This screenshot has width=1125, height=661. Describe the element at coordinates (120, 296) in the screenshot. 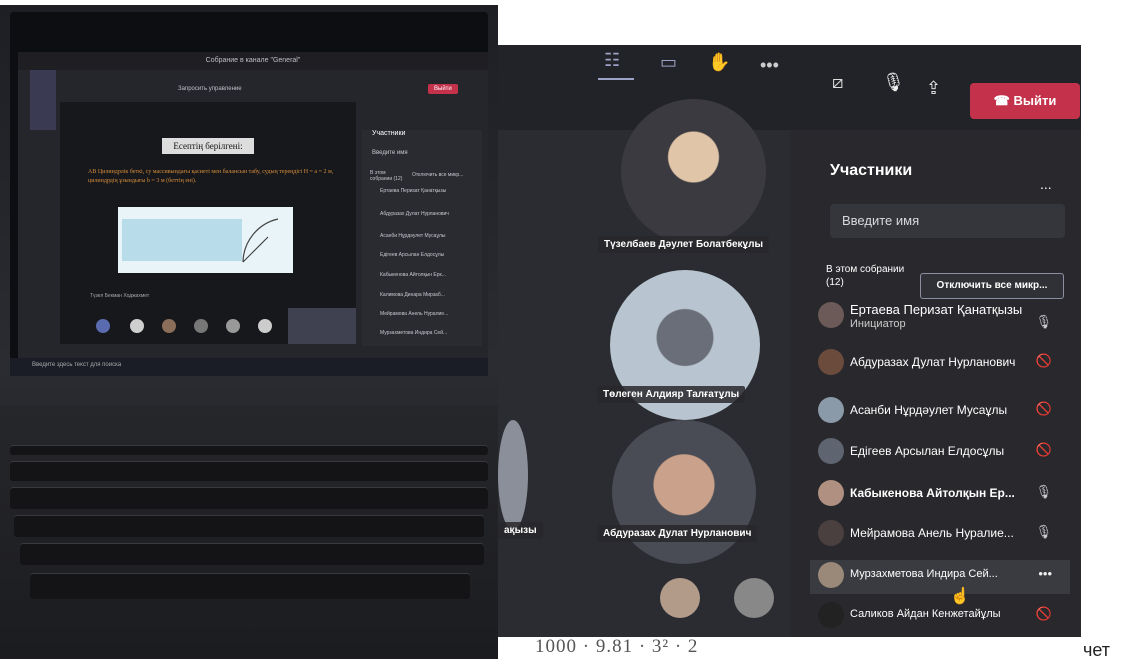

I see `presenter-name: Түзел Бекман Ходжахмет` at that location.